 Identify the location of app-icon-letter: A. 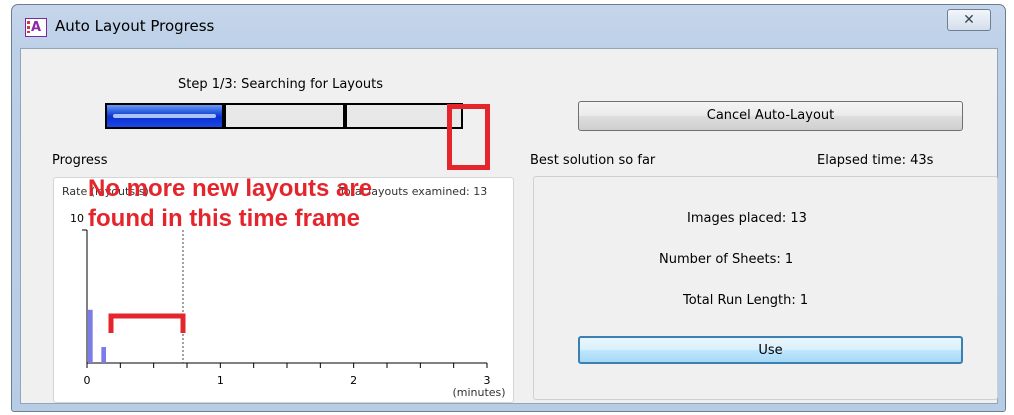
(36, 27).